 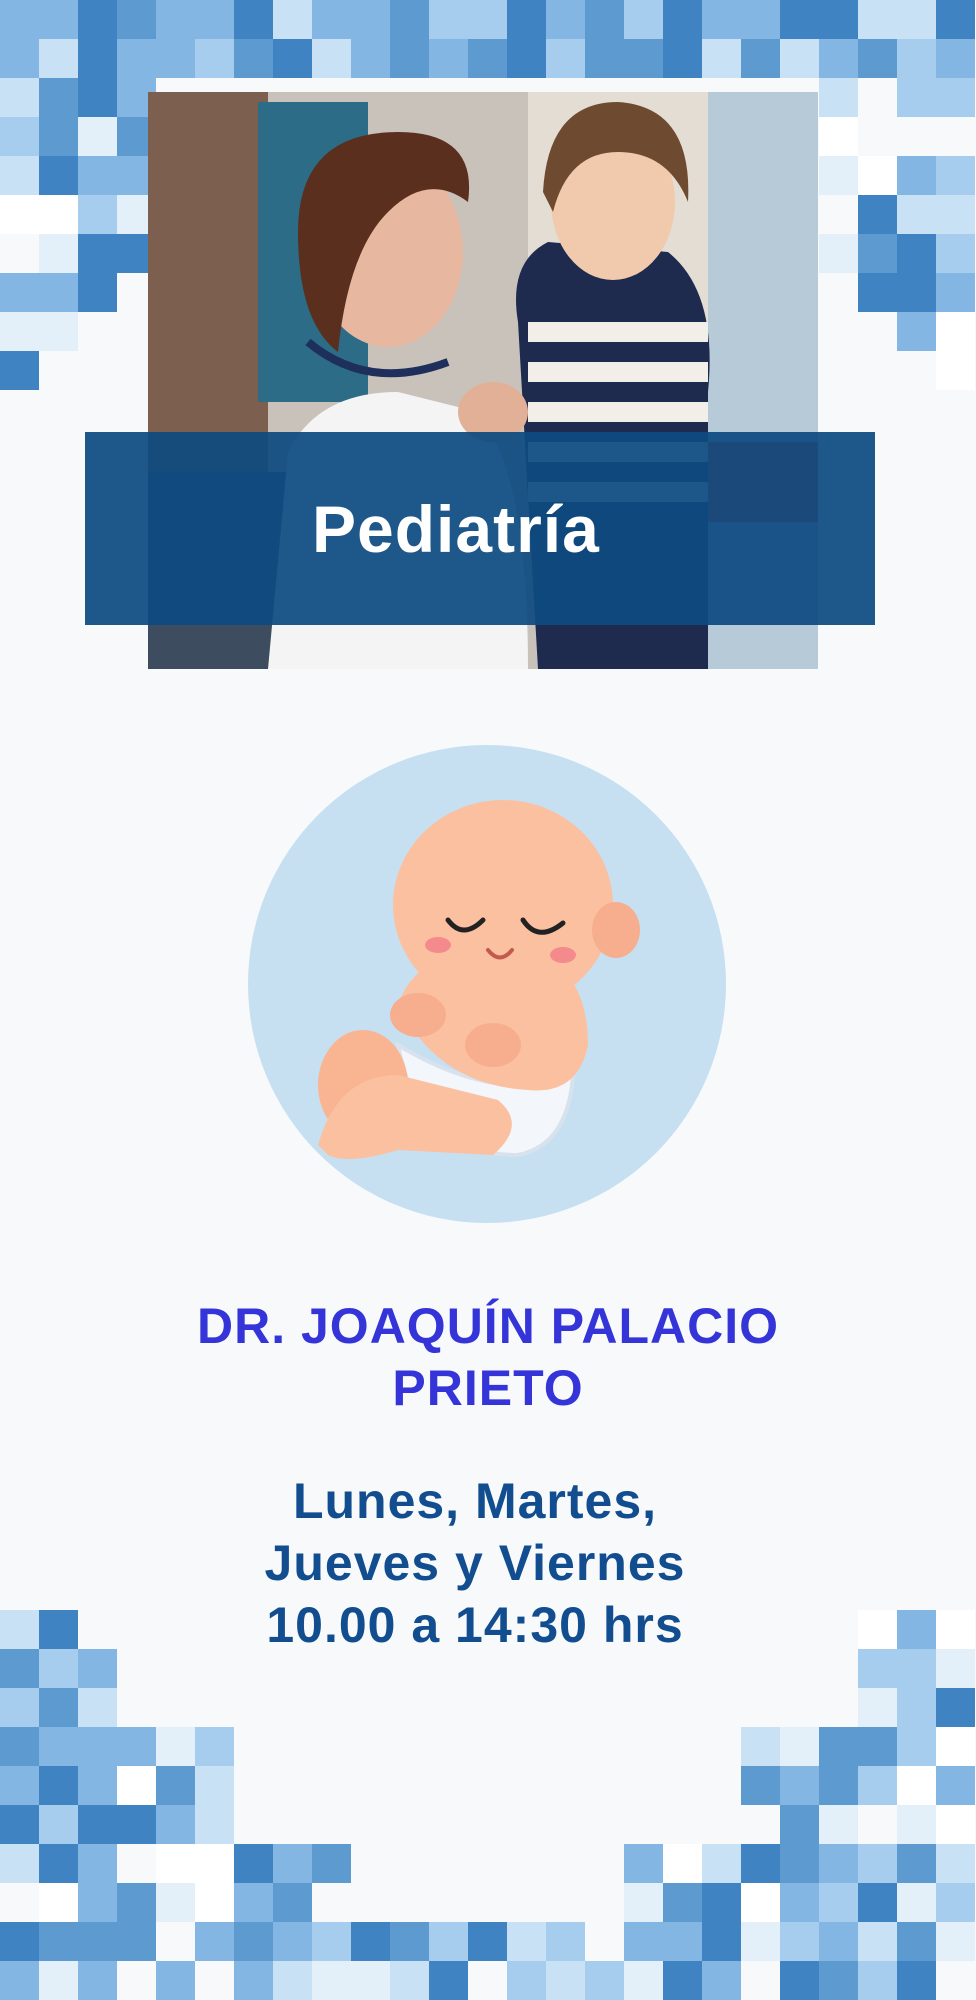 What do you see at coordinates (488, 1388) in the screenshot?
I see `doctor-name-line-2: PRIETO` at bounding box center [488, 1388].